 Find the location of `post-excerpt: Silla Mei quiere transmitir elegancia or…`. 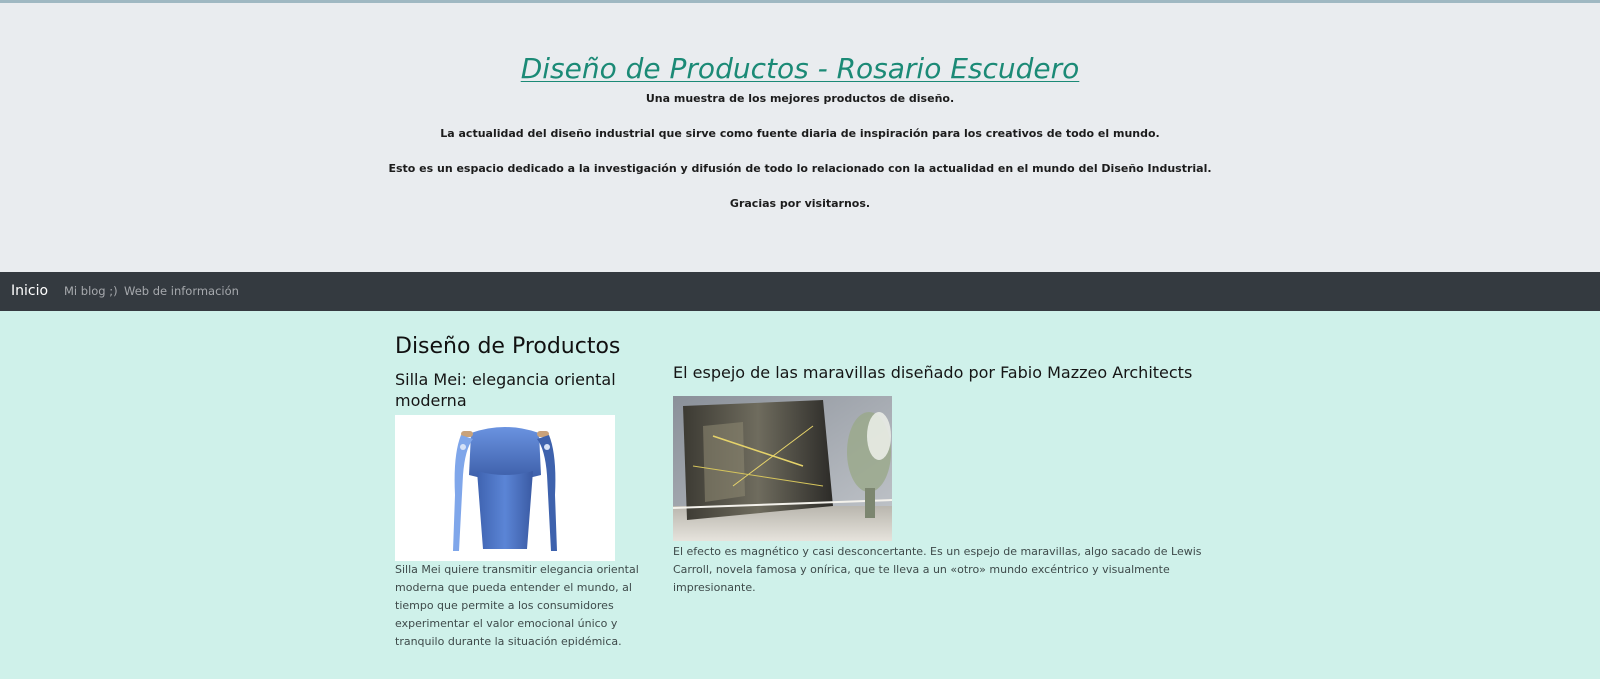

post-excerpt: Silla Mei quiere transmitir elegancia or… is located at coordinates (517, 605).